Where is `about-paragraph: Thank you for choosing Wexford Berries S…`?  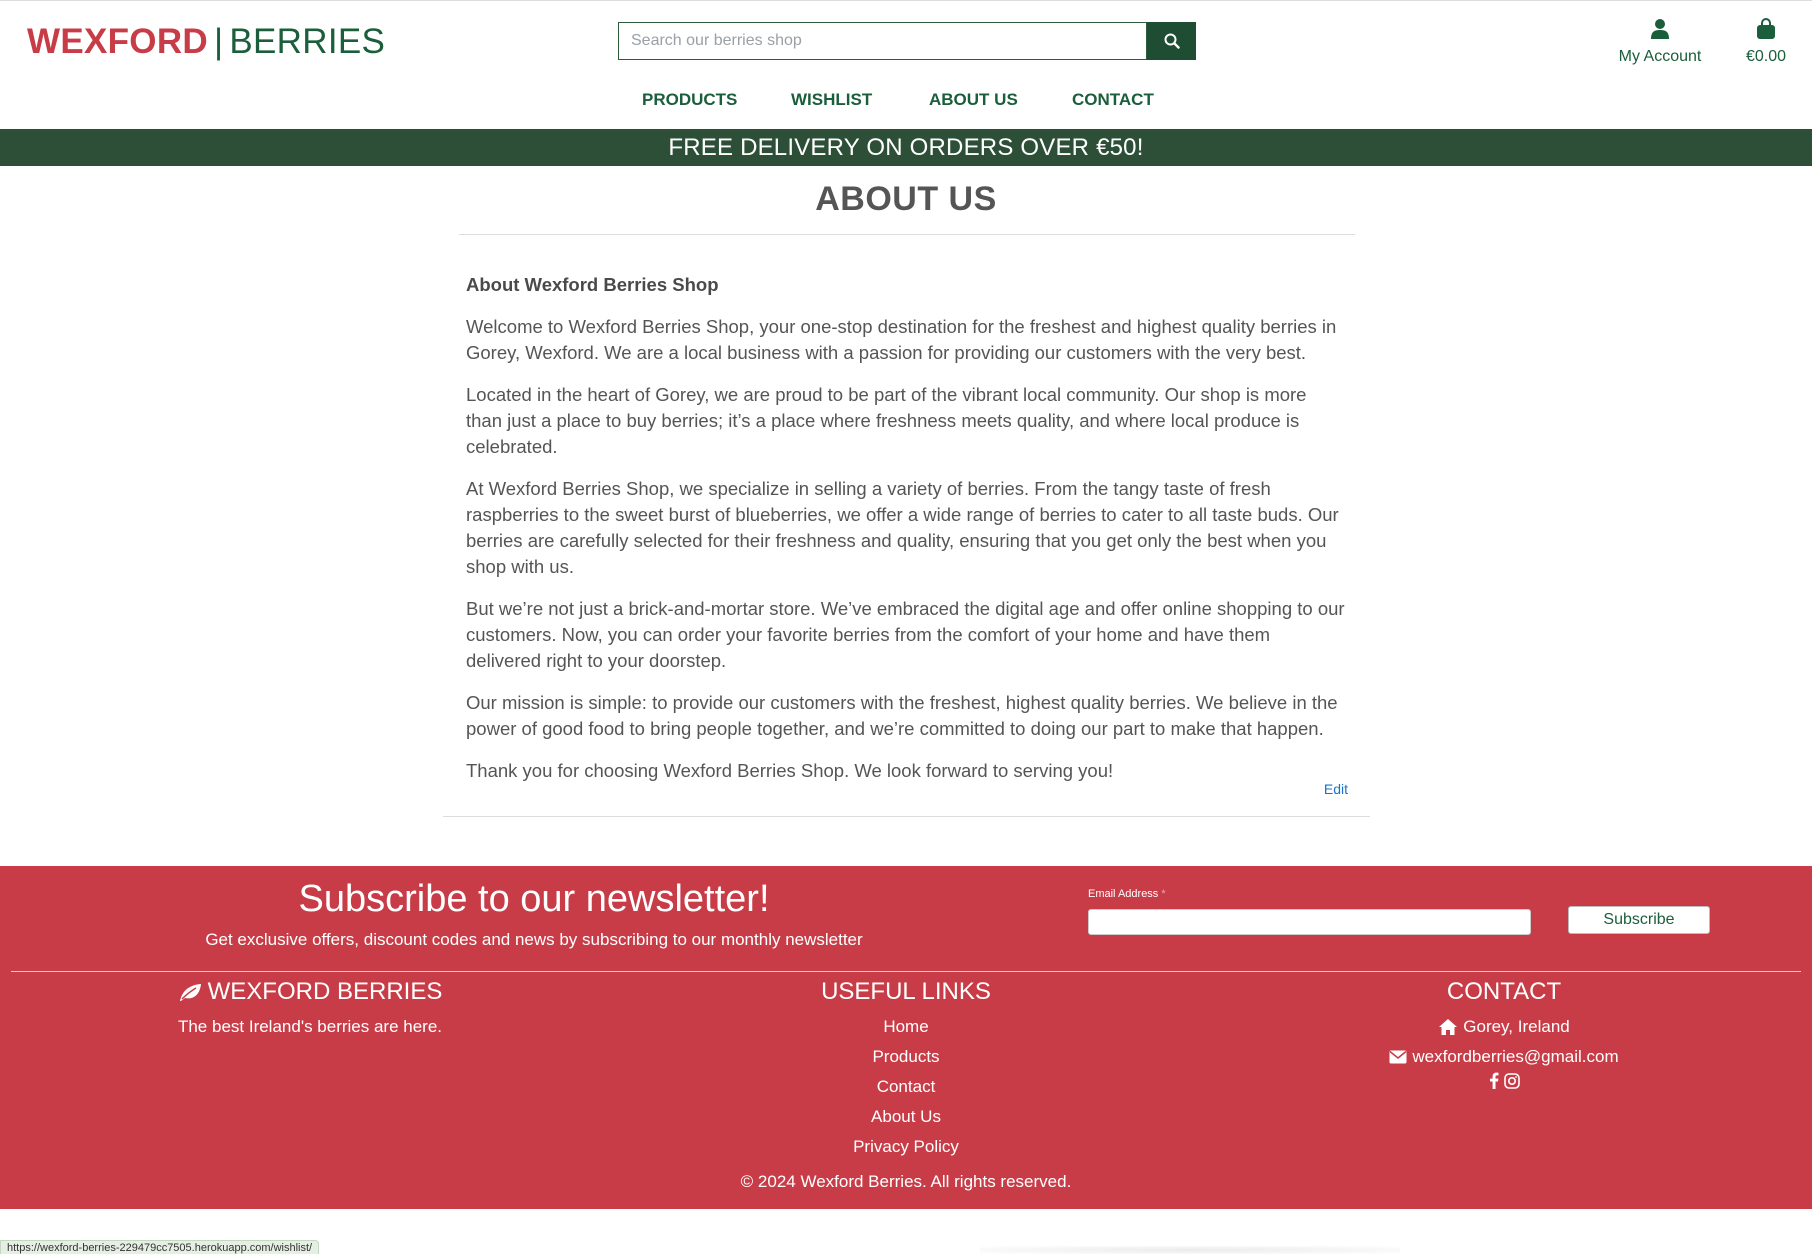 about-paragraph: Thank you for choosing Wexford Berries S… is located at coordinates (790, 770).